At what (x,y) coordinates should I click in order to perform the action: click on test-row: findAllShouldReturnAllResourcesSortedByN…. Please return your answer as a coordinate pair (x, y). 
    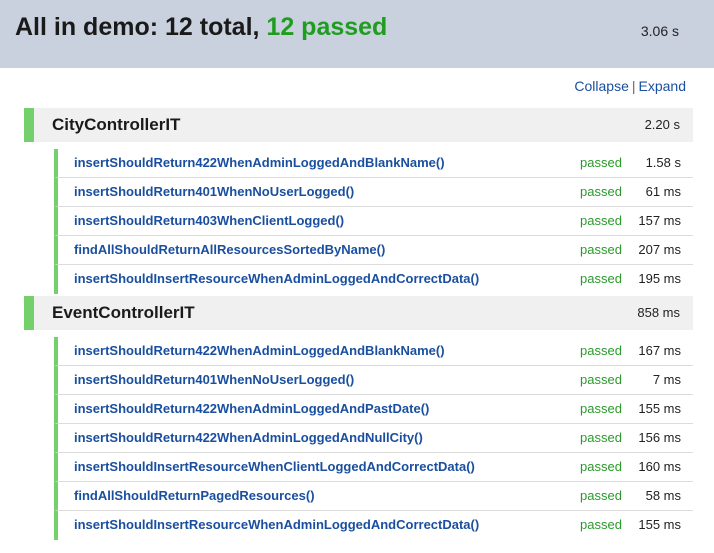
    Looking at the image, I should click on (373, 250).